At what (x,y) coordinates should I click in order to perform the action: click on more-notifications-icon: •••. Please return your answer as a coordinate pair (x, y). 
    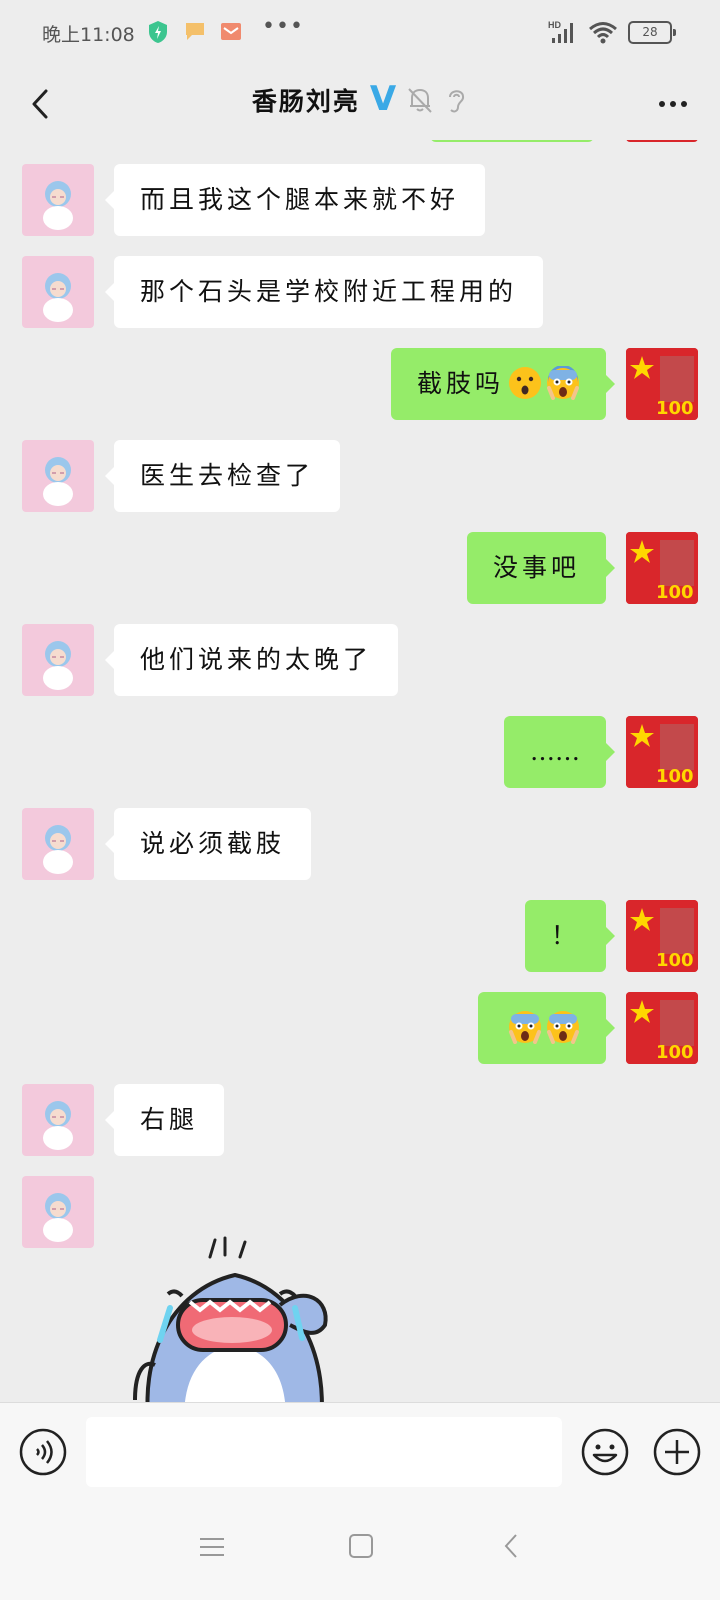
    Looking at the image, I should click on (283, 26).